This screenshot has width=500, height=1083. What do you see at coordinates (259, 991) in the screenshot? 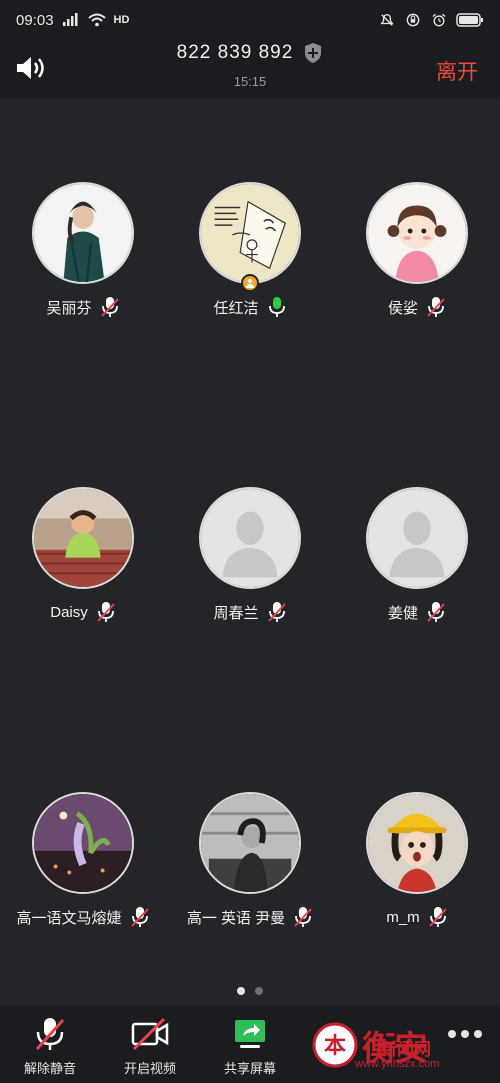
I see `page-dot` at bounding box center [259, 991].